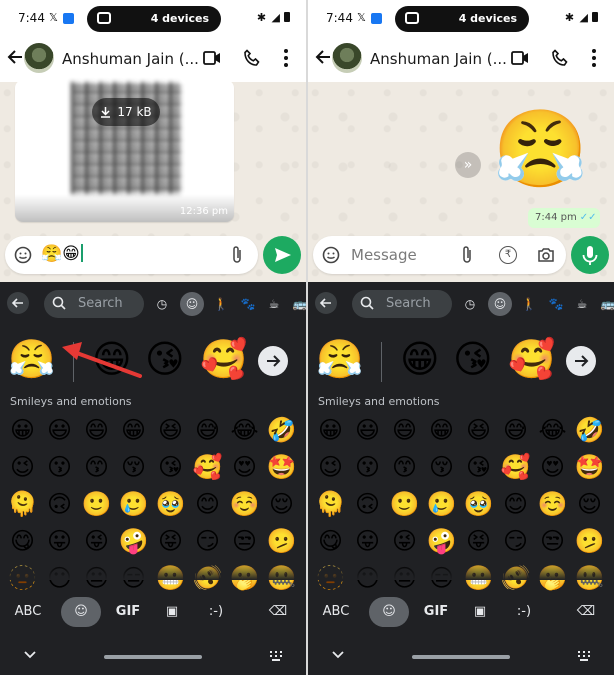 The image size is (614, 675). Describe the element at coordinates (62, 254) in the screenshot. I see `message-input: 😤😁` at that location.